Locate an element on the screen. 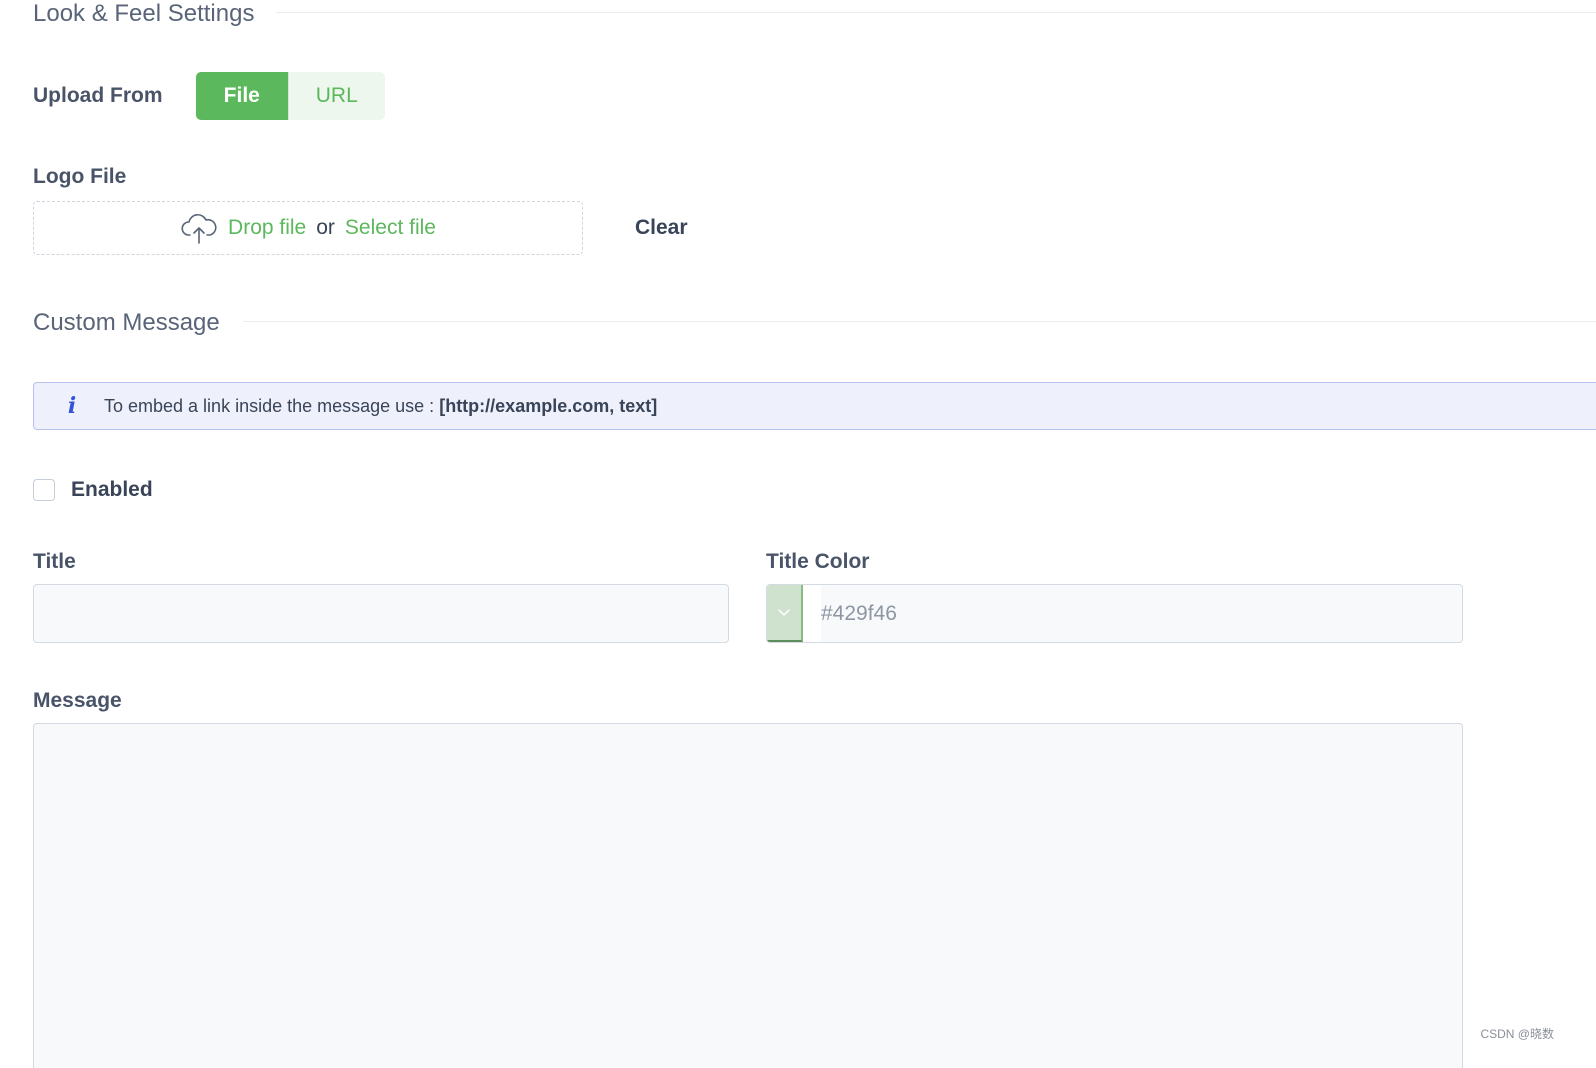 This screenshot has width=1596, height=1068. select-file-link: Select file is located at coordinates (390, 228).